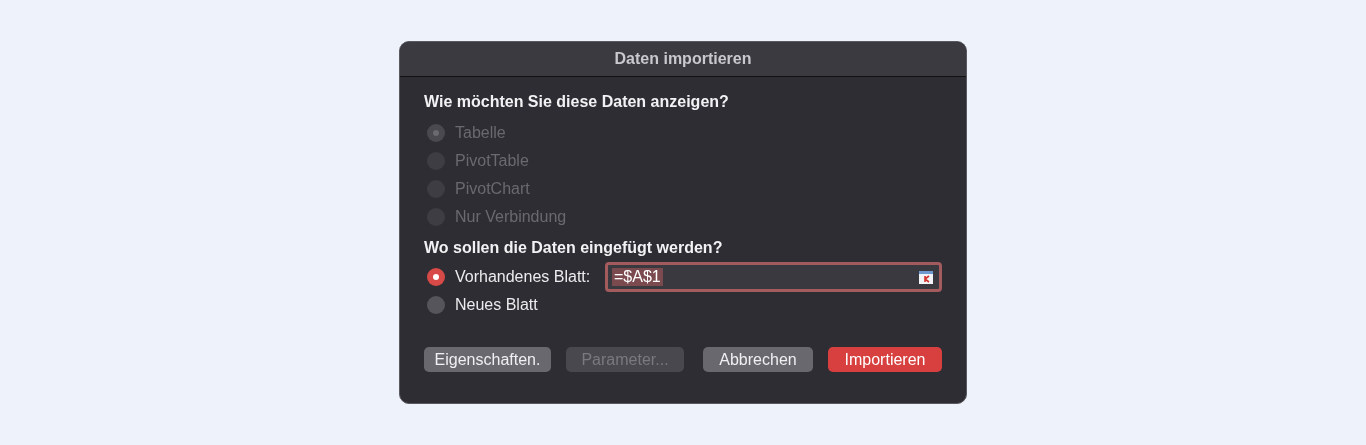 The image size is (1366, 445). I want to click on range-field: =$A$1, so click(773, 277).